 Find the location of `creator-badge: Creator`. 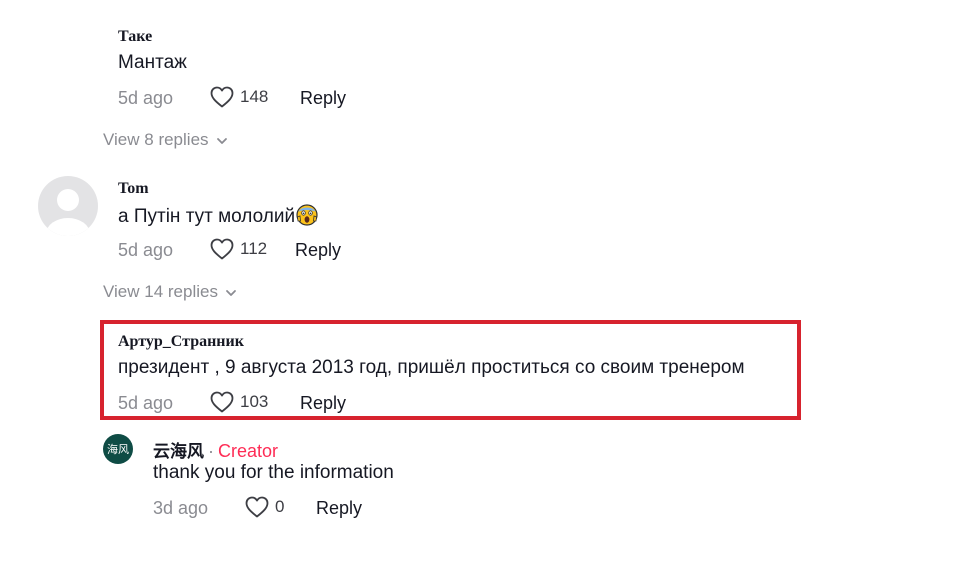

creator-badge: Creator is located at coordinates (248, 451).